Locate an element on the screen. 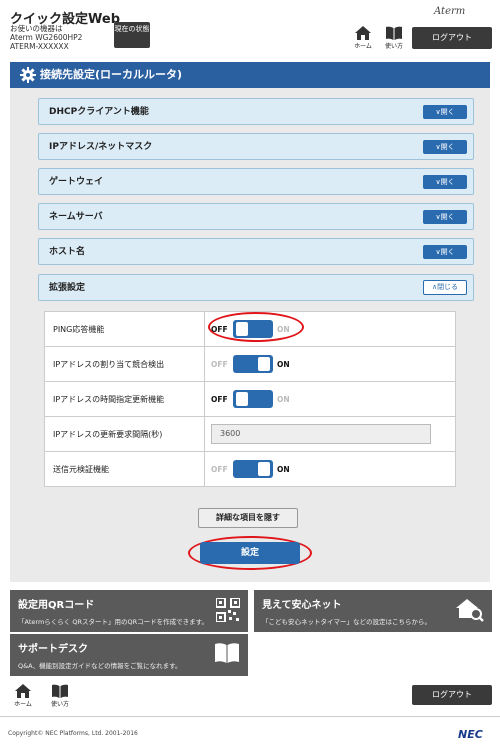 This screenshot has height=751, width=500. row-label: IPアドレスの時間指定更新機能 is located at coordinates (124, 399).